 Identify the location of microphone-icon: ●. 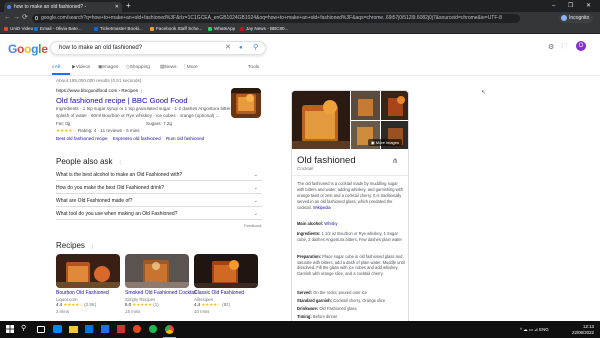
(241, 48).